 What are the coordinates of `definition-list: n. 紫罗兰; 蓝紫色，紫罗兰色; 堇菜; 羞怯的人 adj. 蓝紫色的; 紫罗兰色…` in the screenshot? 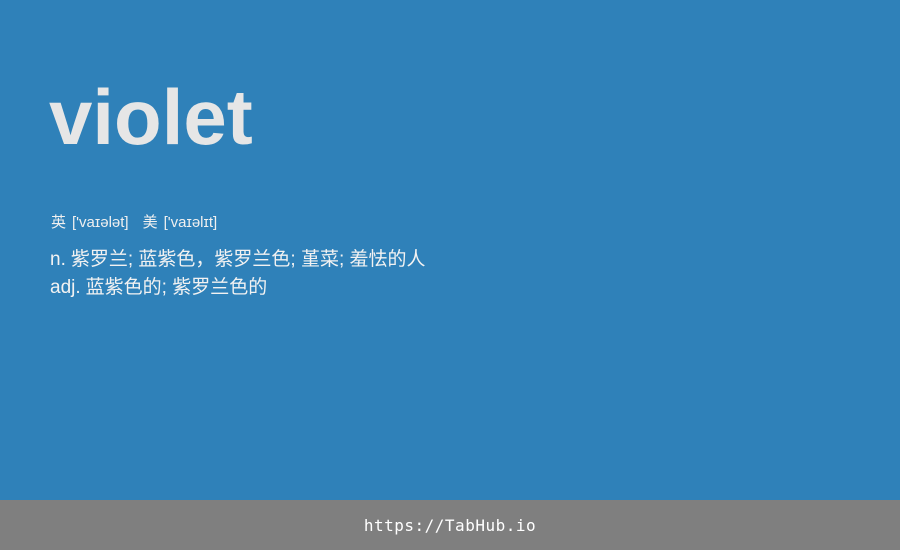 It's located at (238, 274).